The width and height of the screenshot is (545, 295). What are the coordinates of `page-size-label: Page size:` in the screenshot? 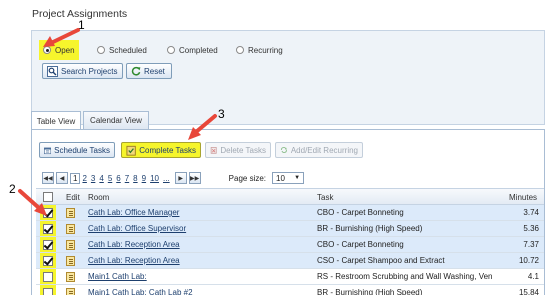 It's located at (247, 178).